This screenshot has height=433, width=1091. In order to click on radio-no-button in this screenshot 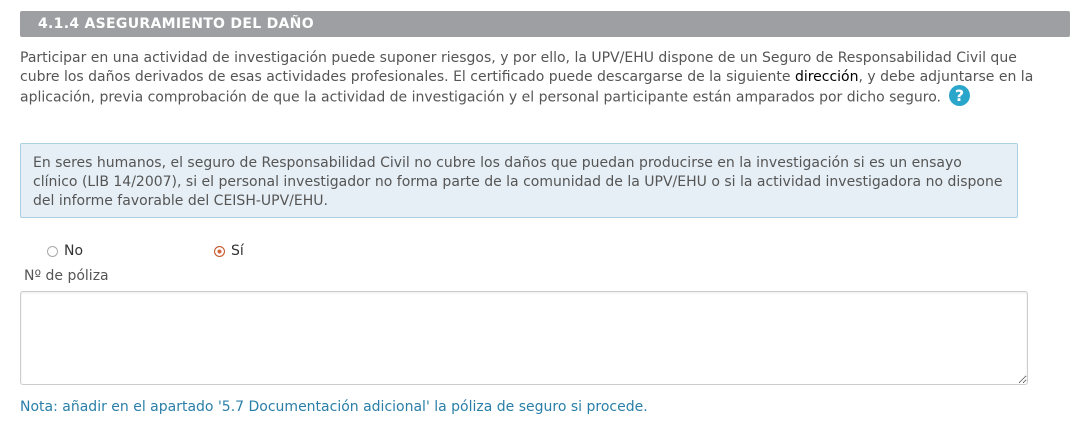, I will do `click(52, 251)`.